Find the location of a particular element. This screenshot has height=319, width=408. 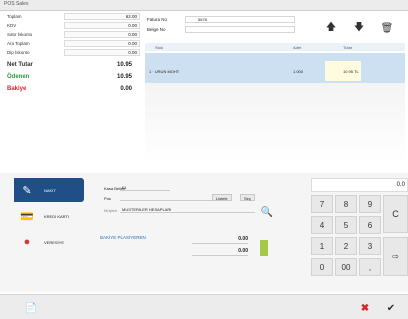

bottom-discount-value: 0.00 is located at coordinates (132, 52).